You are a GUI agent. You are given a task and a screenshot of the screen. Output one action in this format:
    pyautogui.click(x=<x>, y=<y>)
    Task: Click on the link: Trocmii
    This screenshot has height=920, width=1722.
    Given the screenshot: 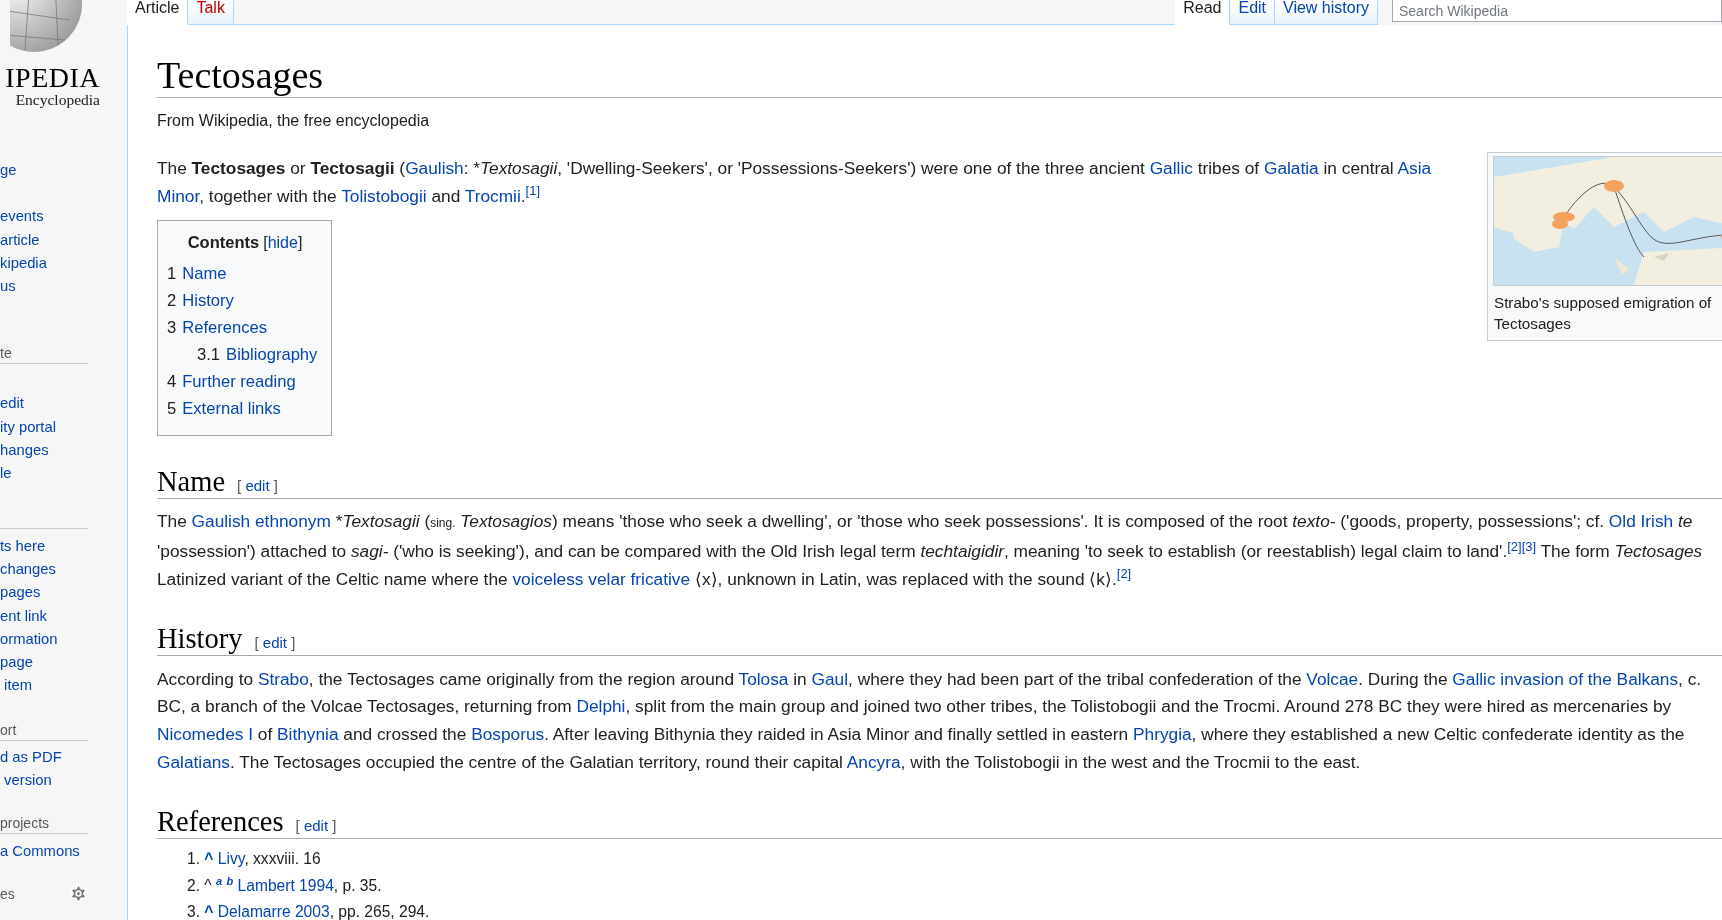 What is the action you would take?
    pyautogui.click(x=492, y=195)
    